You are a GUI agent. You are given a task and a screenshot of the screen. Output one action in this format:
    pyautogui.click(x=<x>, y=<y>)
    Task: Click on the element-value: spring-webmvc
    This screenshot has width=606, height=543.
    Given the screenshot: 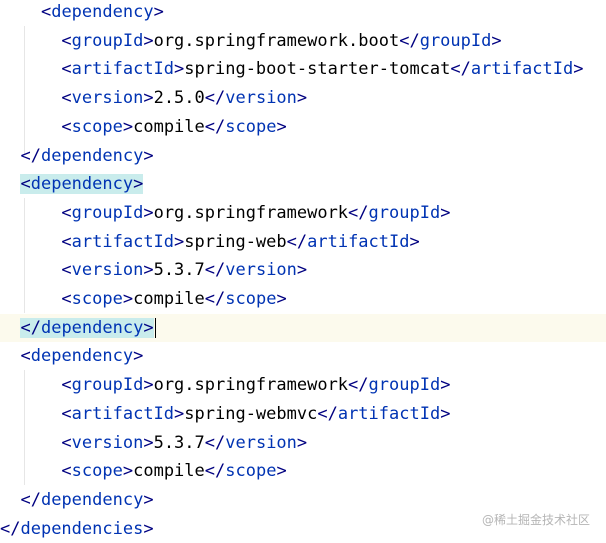 What is the action you would take?
    pyautogui.click(x=251, y=413)
    